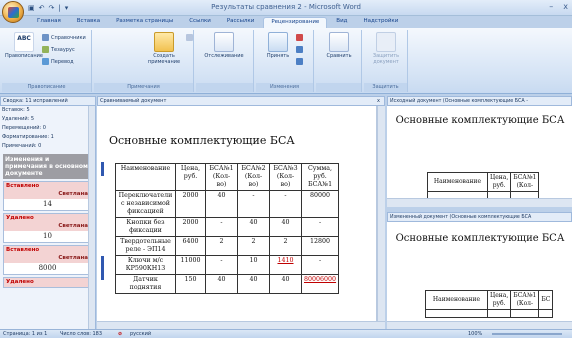 This screenshot has width=572, height=338. What do you see at coordinates (480, 120) in the screenshot?
I see `original-doc-title: Основные комплектующие БСА` at bounding box center [480, 120].